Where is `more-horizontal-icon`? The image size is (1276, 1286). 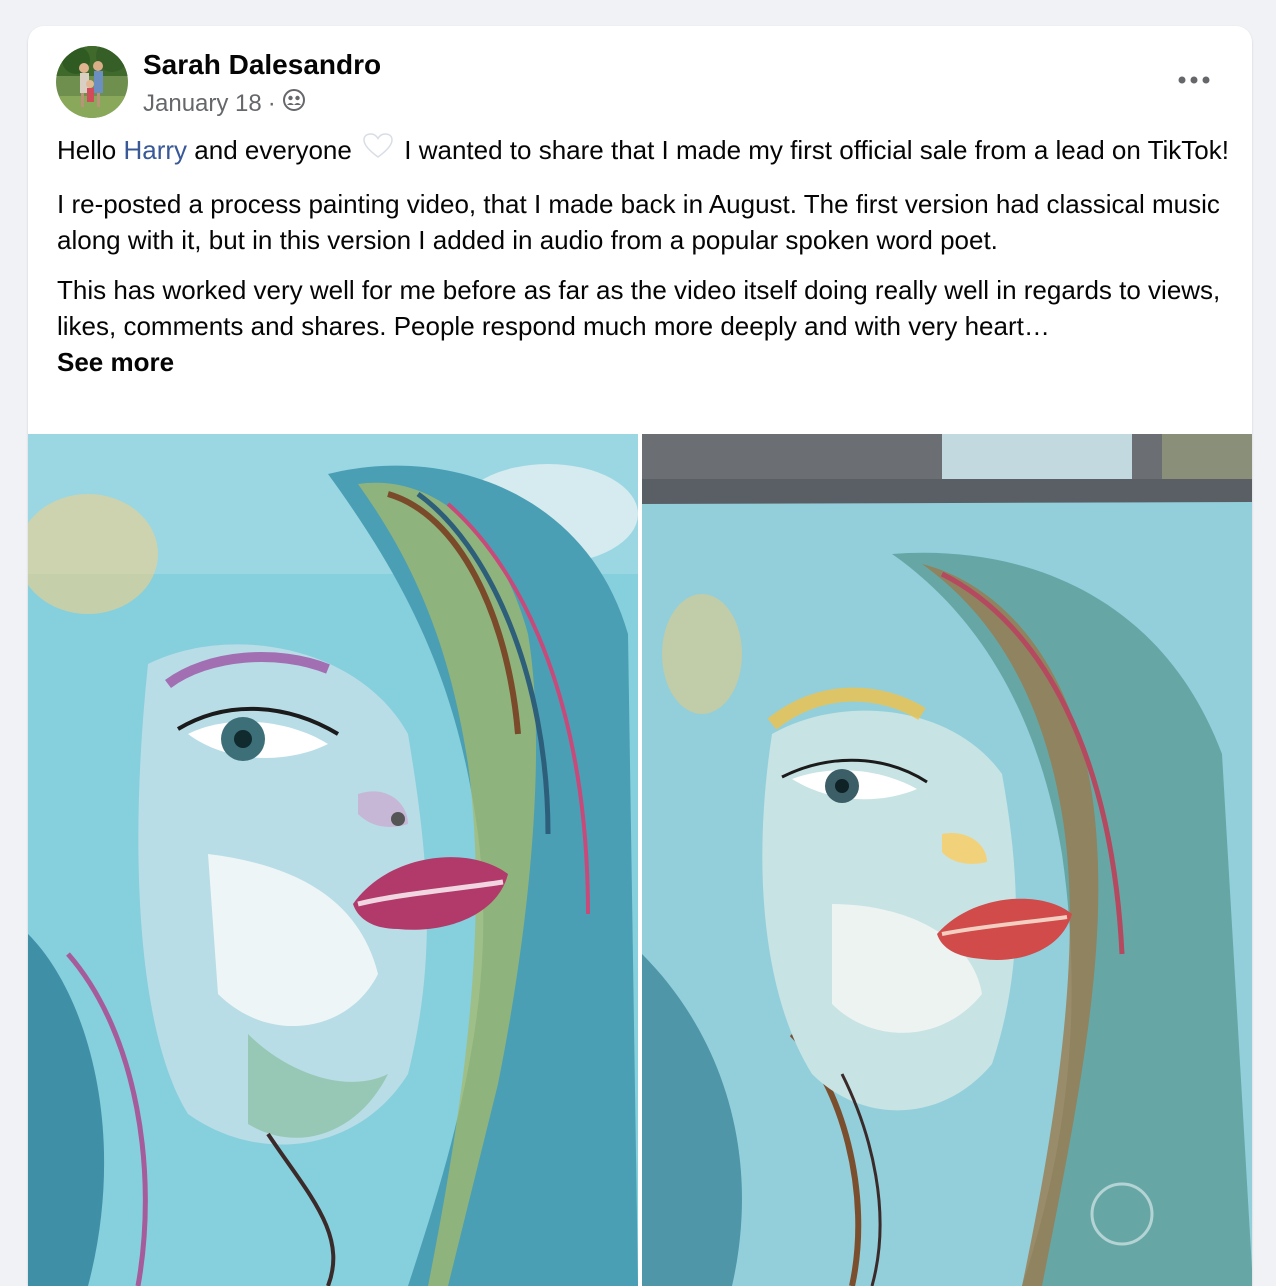 more-horizontal-icon is located at coordinates (1194, 80).